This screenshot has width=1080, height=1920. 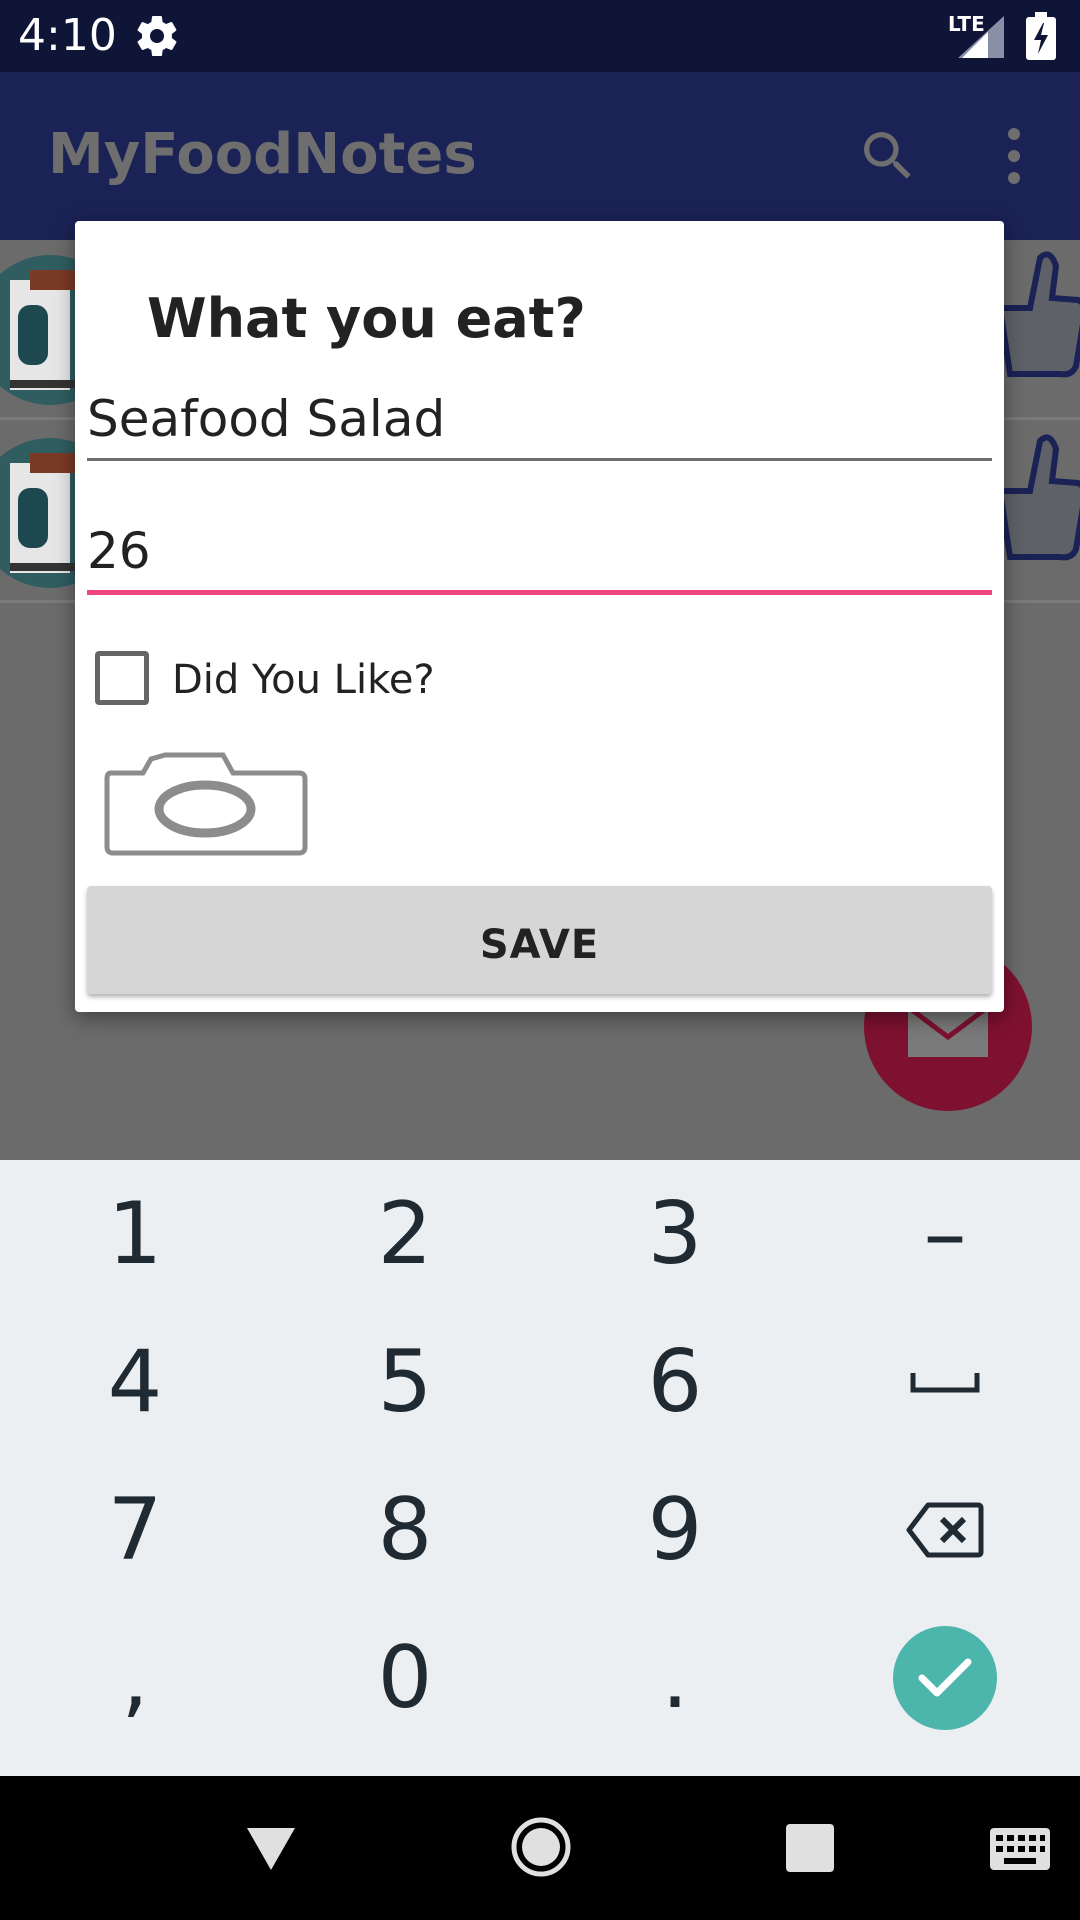 What do you see at coordinates (266, 419) in the screenshot?
I see `food-name-value: Seafood Salad` at bounding box center [266, 419].